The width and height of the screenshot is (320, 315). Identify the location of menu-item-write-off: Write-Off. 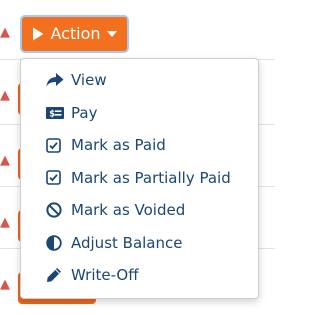
(139, 275).